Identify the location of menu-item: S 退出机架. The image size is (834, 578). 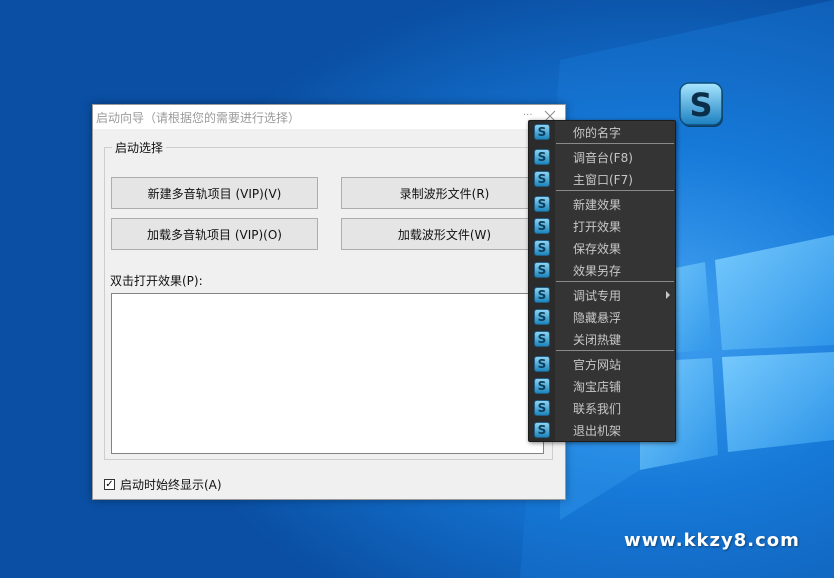
(602, 430).